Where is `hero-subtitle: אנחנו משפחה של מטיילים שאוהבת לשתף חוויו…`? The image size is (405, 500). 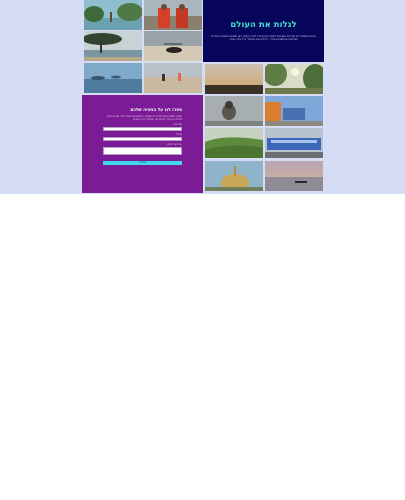
hero-subtitle: אנחנו משפחה של מטיילים שאוהבת לשתף חוויו… is located at coordinates (263, 38).